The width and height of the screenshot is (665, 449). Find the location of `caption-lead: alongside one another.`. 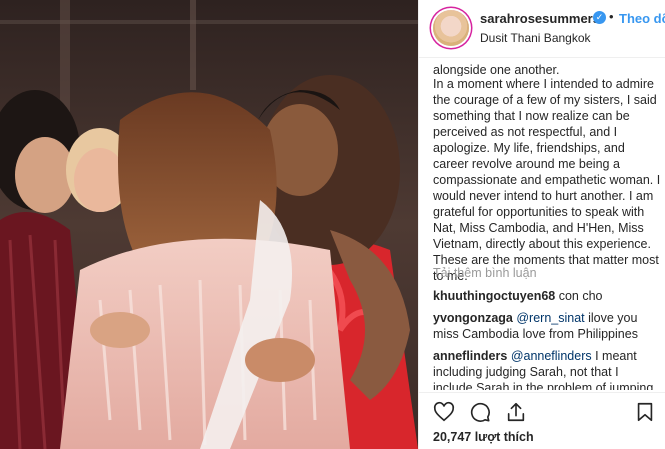

caption-lead: alongside one another. is located at coordinates (496, 69).